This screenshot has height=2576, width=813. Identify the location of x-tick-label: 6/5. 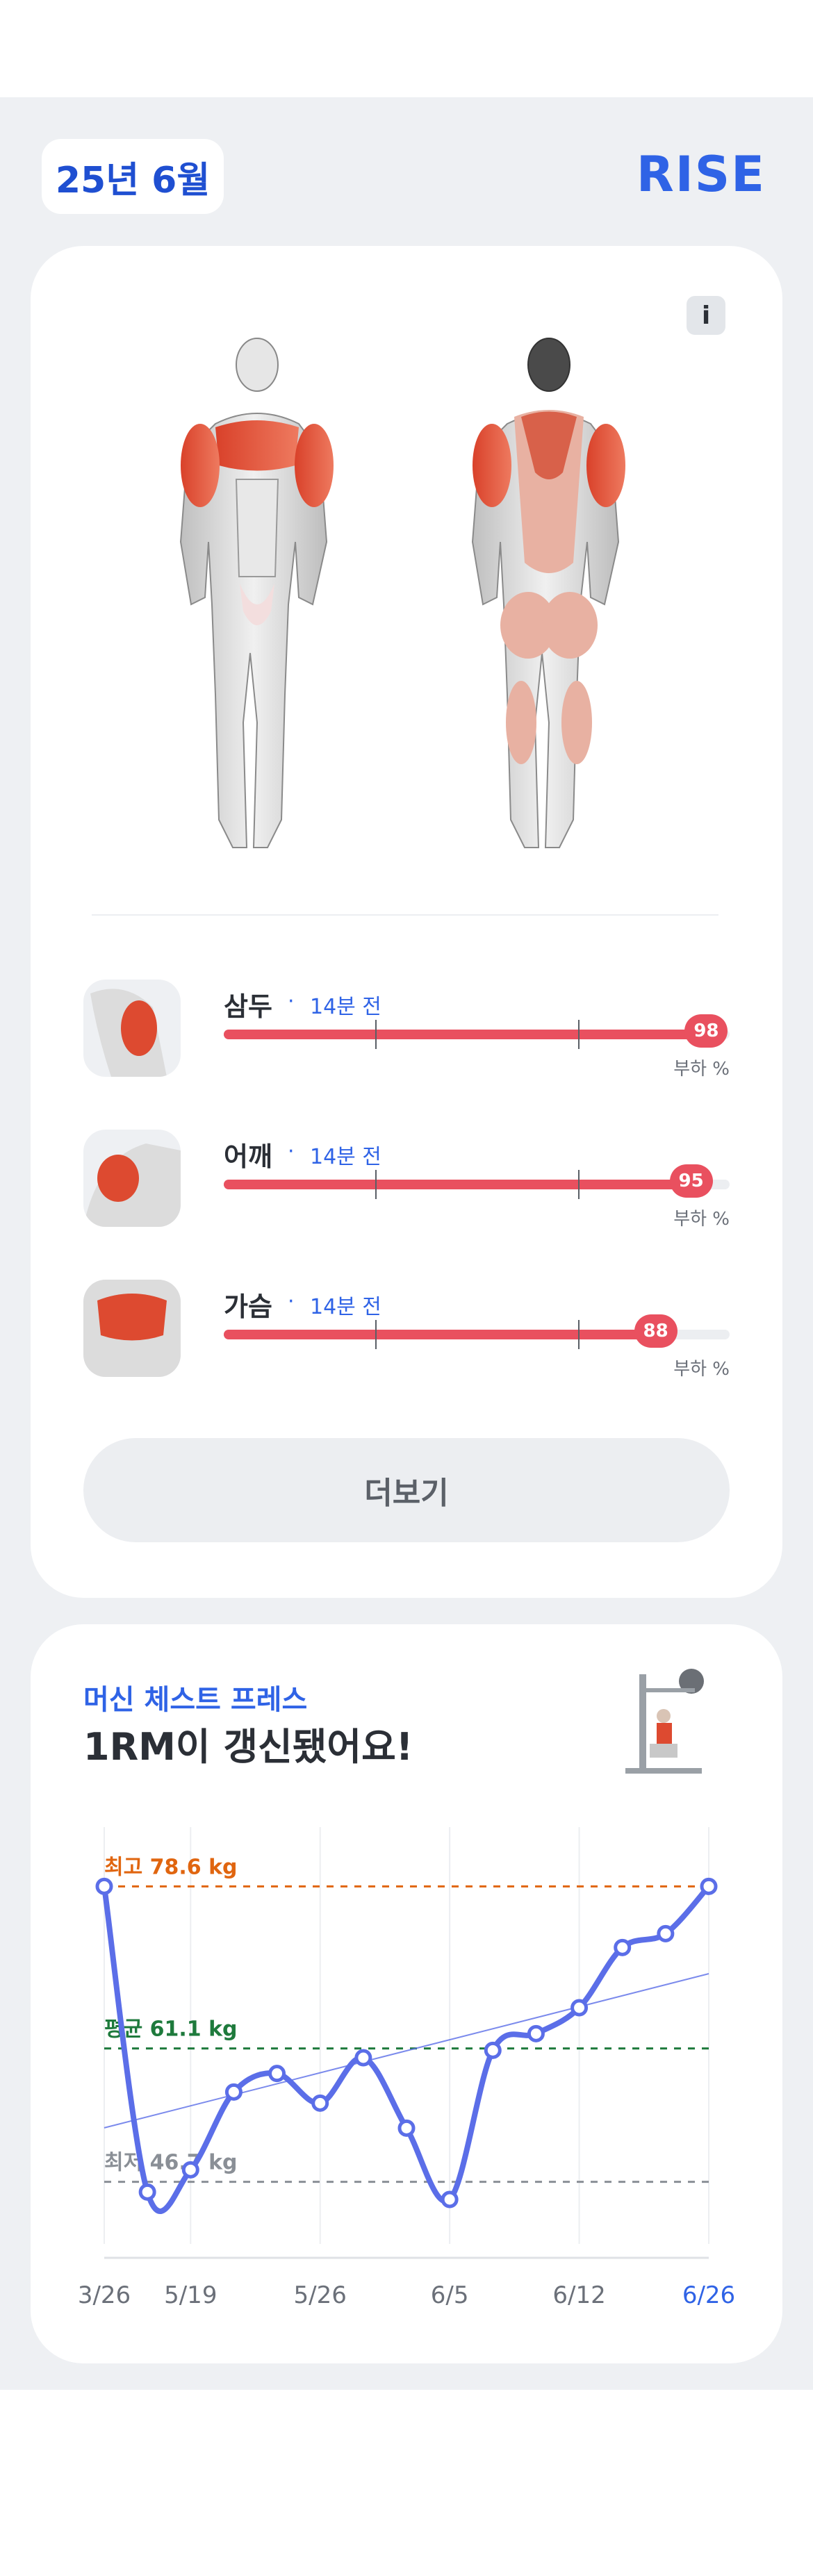
(450, 2295).